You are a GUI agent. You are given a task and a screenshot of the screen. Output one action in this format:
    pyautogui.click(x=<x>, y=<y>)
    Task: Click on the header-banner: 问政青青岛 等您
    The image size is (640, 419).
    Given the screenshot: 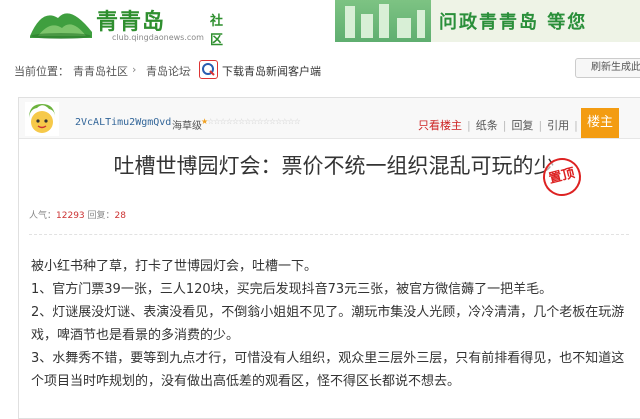 What is the action you would take?
    pyautogui.click(x=487, y=21)
    